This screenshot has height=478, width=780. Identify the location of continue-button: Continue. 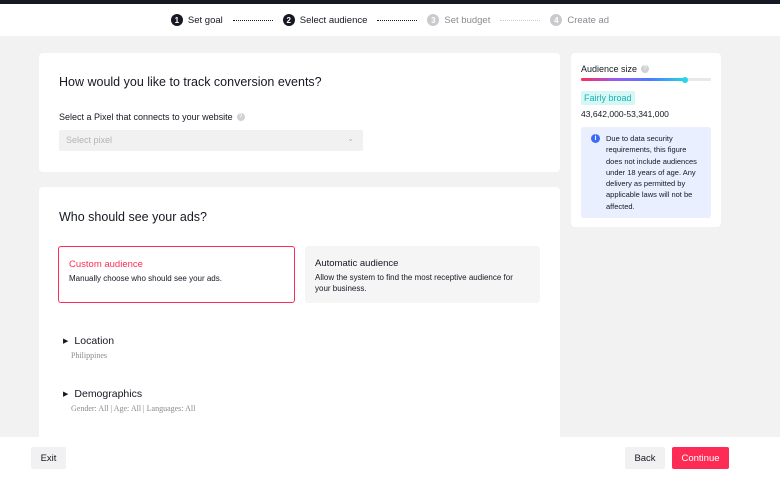
(700, 458).